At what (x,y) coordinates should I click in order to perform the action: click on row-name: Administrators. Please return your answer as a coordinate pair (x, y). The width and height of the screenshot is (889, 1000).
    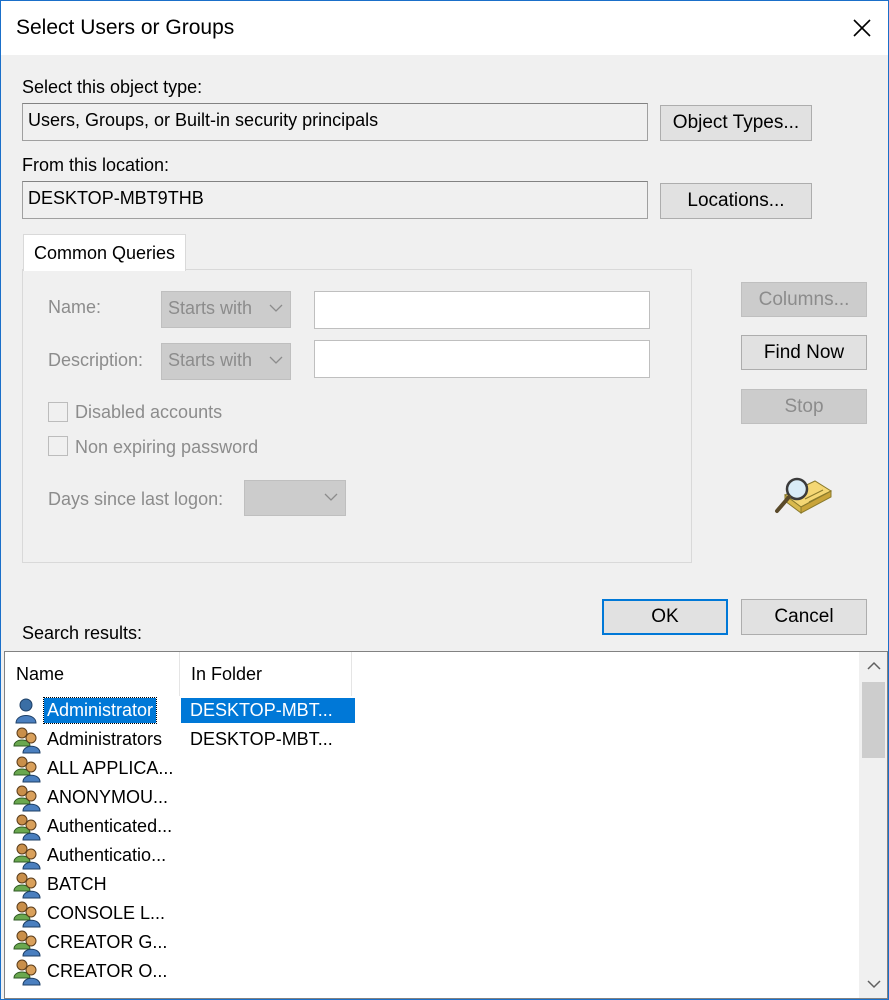
    Looking at the image, I should click on (105, 739).